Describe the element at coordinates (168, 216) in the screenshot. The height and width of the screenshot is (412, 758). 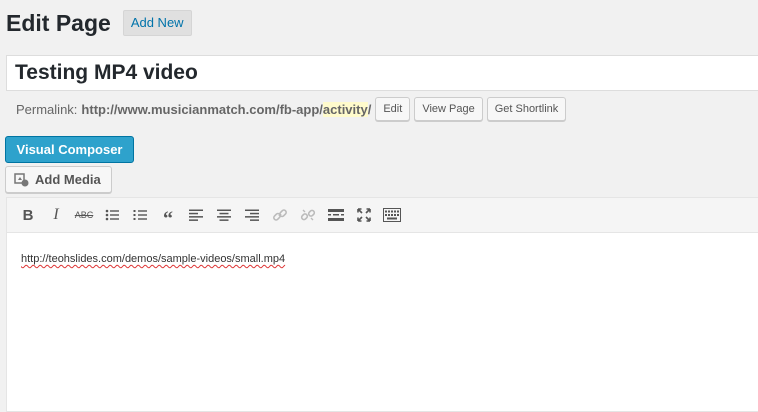
I see `blockquote-icon: “` at that location.